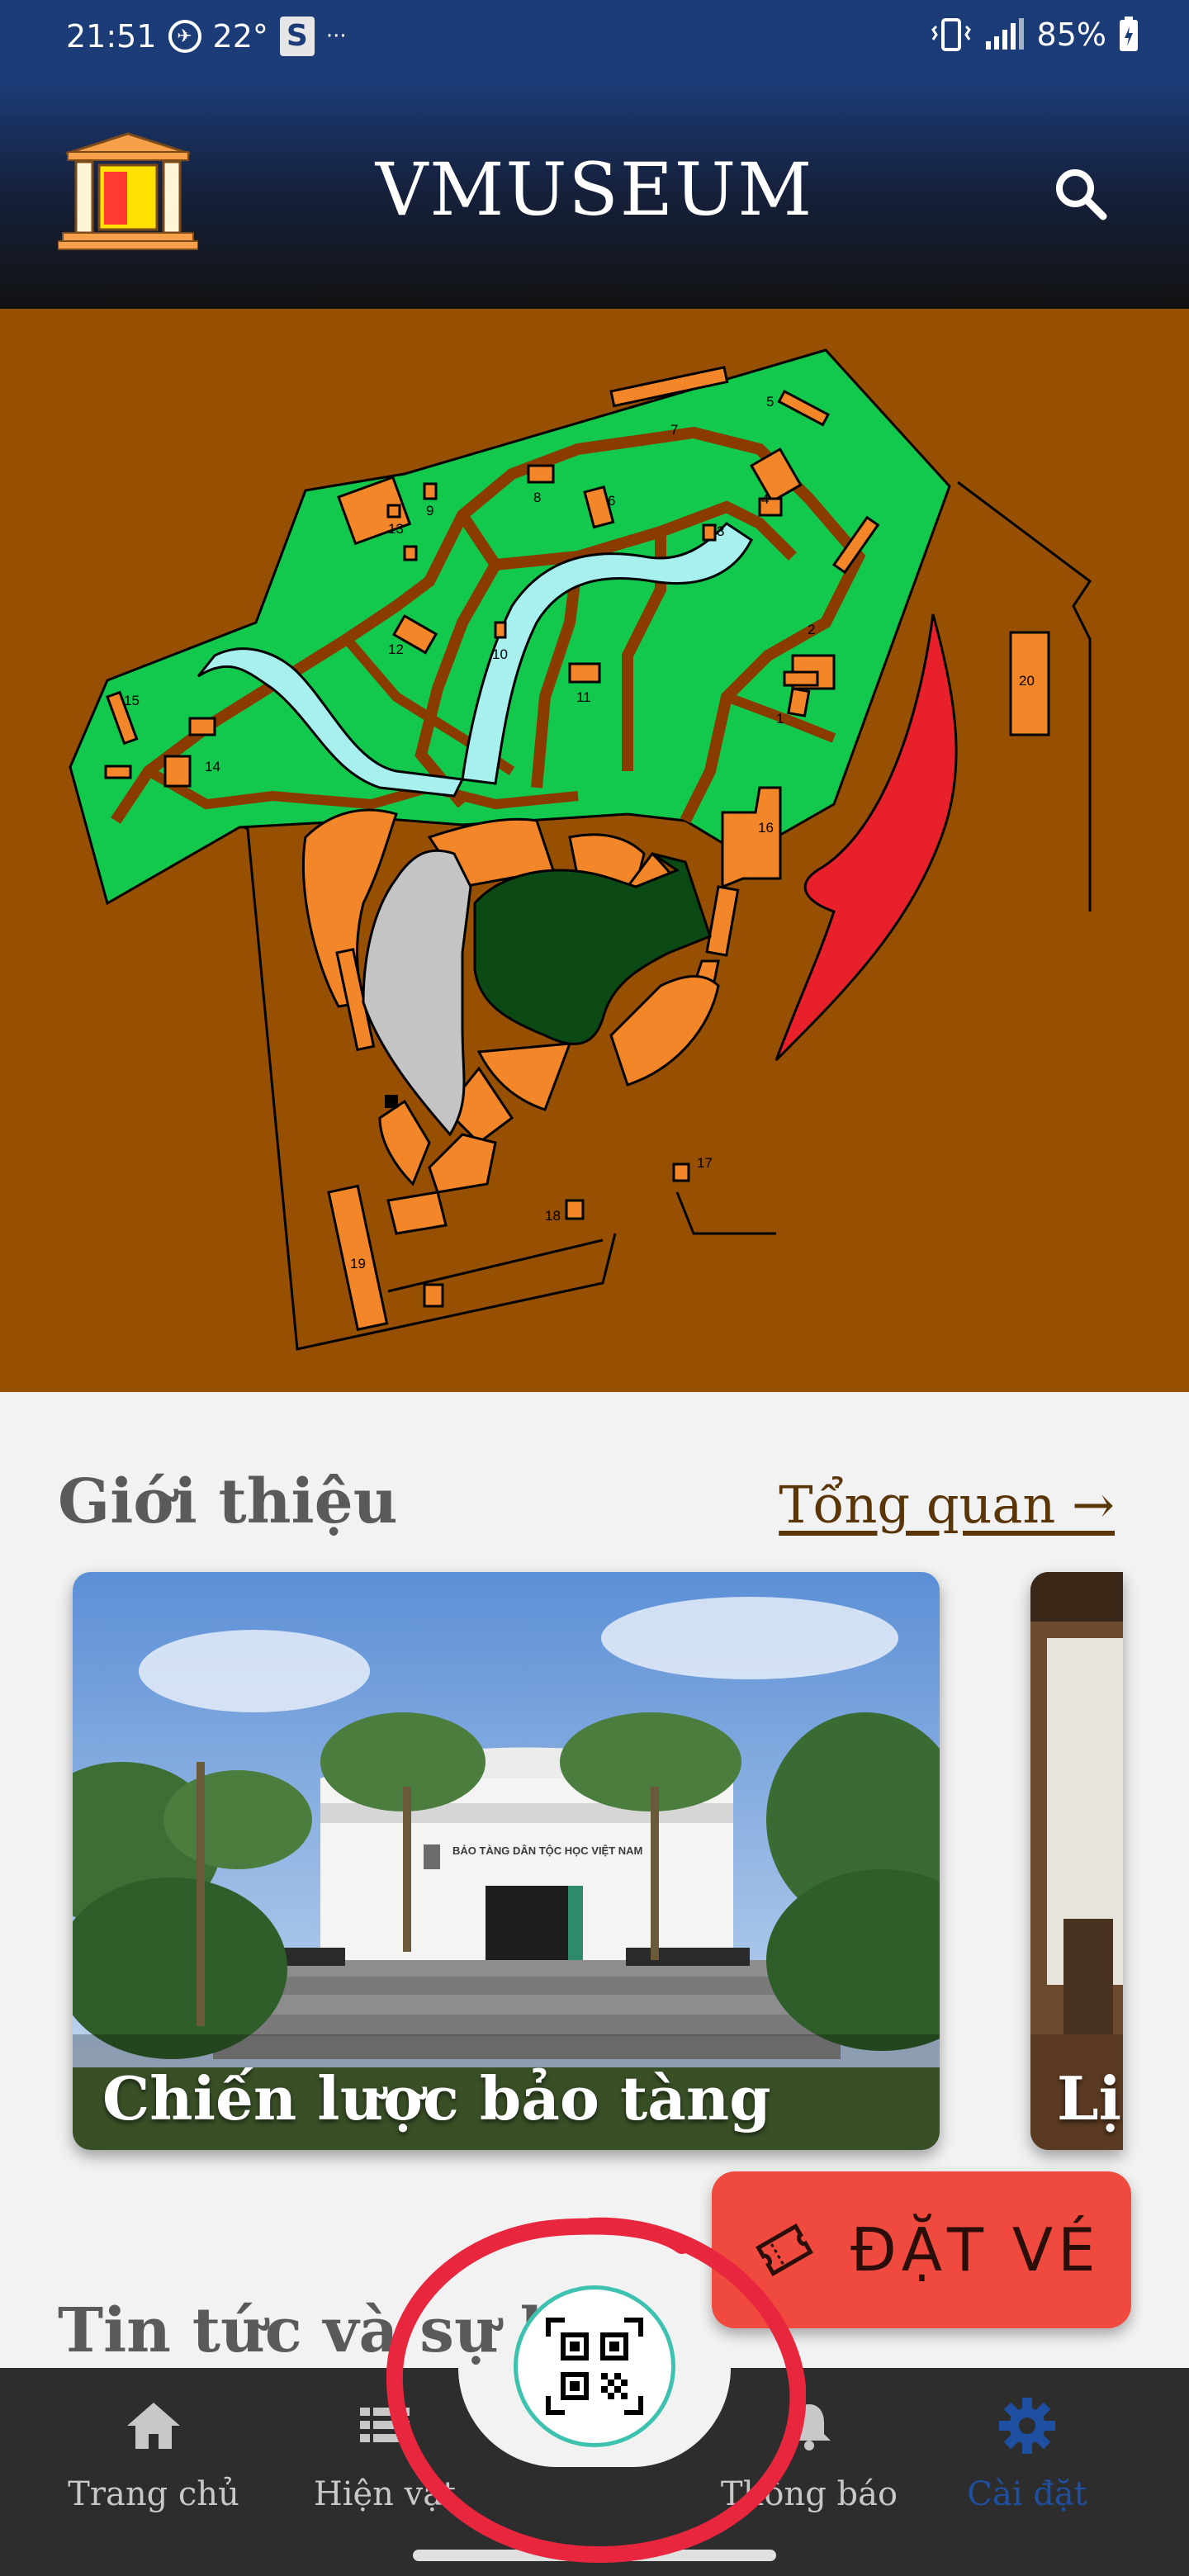 The height and width of the screenshot is (2576, 1189). Describe the element at coordinates (385, 2494) in the screenshot. I see `nav-label: Hiện vật` at that location.